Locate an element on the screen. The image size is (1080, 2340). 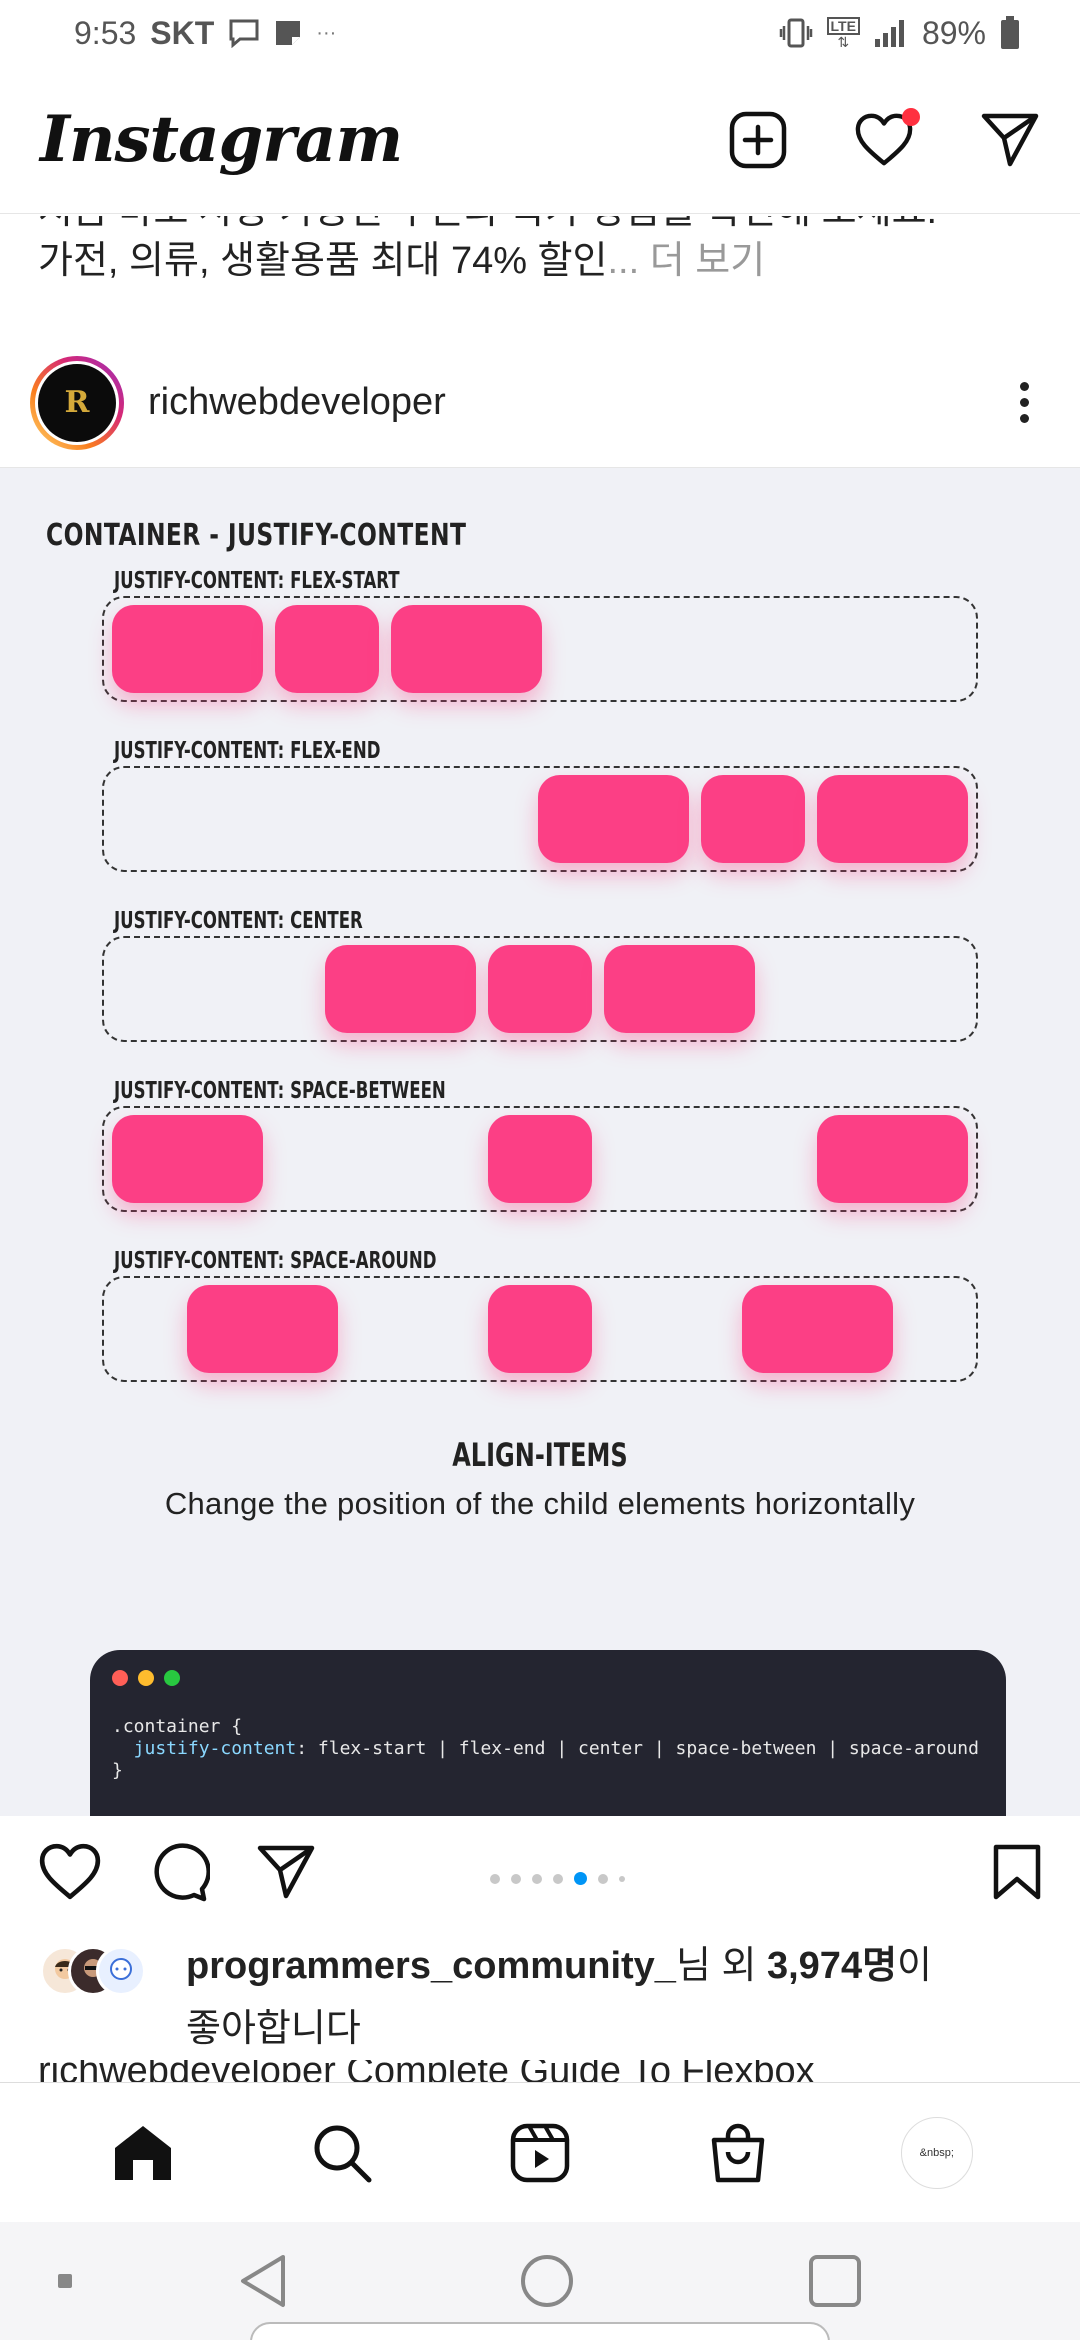
demo-label-flex-start: JUSTIFY-CONTENT: FLEX-START is located at coordinates (257, 581).